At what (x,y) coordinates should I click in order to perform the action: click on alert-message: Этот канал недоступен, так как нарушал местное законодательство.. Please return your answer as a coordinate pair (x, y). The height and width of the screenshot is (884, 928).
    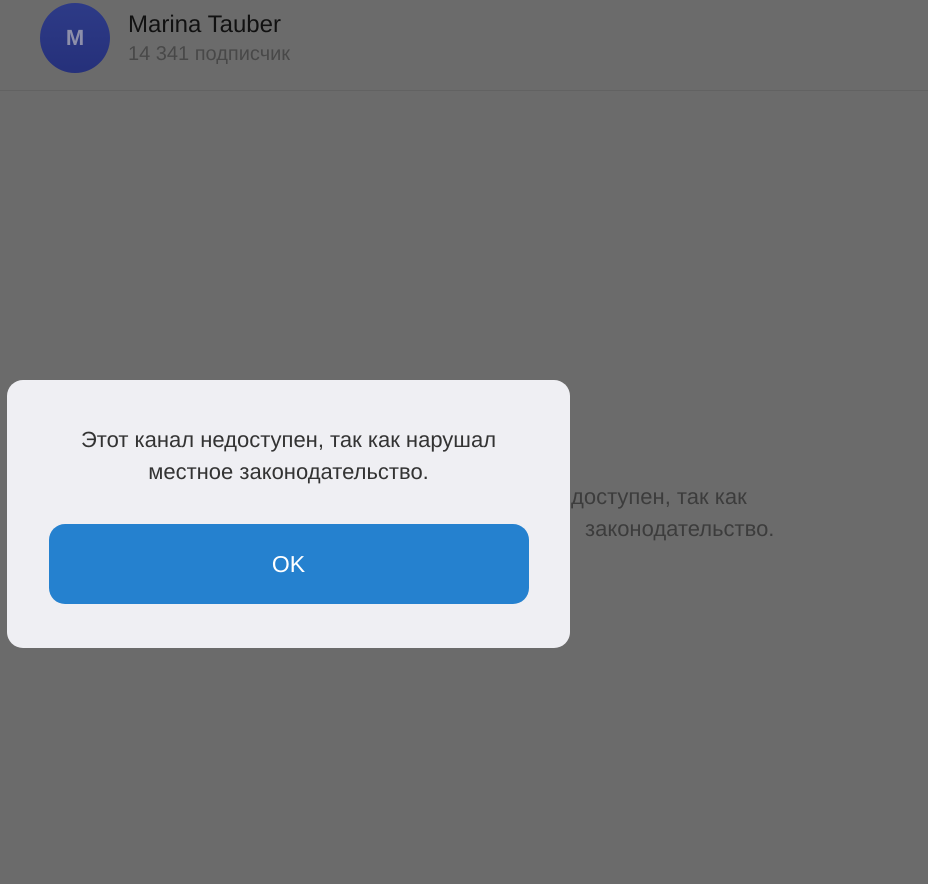
    Looking at the image, I should click on (289, 456).